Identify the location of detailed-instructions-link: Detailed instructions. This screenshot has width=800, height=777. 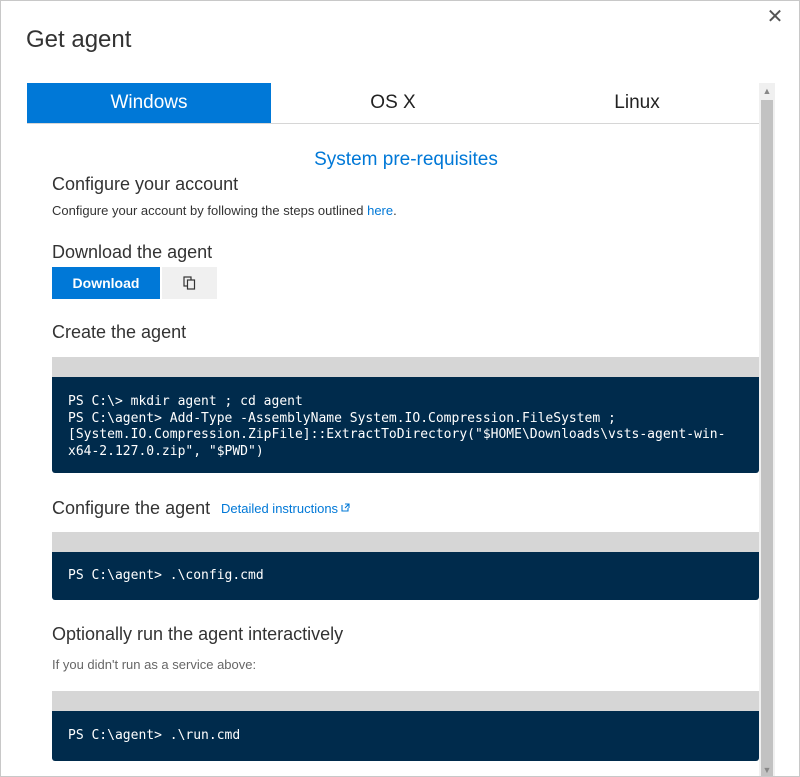
(285, 508).